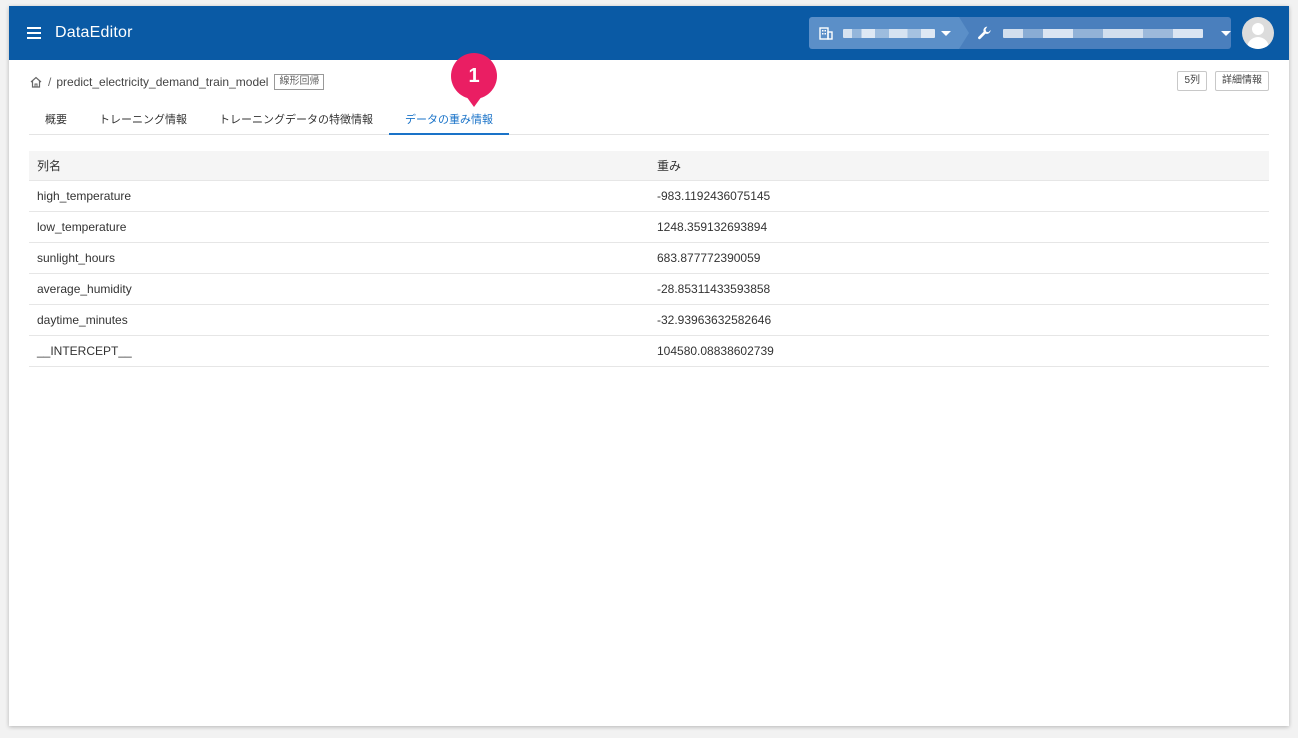 The height and width of the screenshot is (738, 1298). Describe the element at coordinates (162, 82) in the screenshot. I see `model-name: predict_electricity_demand_train_model` at that location.